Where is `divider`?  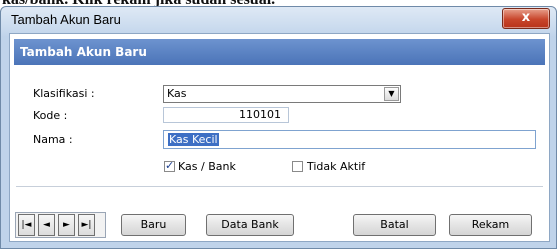 divider is located at coordinates (279, 186).